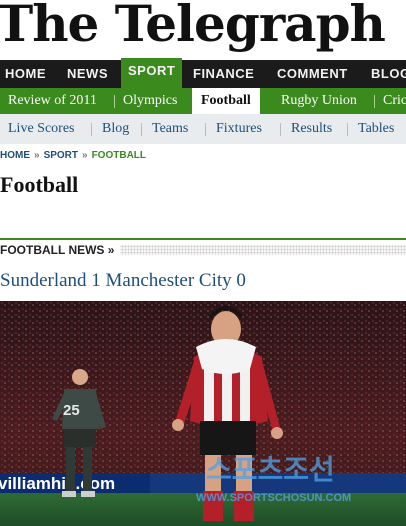  I want to click on section-heading: FOOTBALL NEWS », so click(60, 250).